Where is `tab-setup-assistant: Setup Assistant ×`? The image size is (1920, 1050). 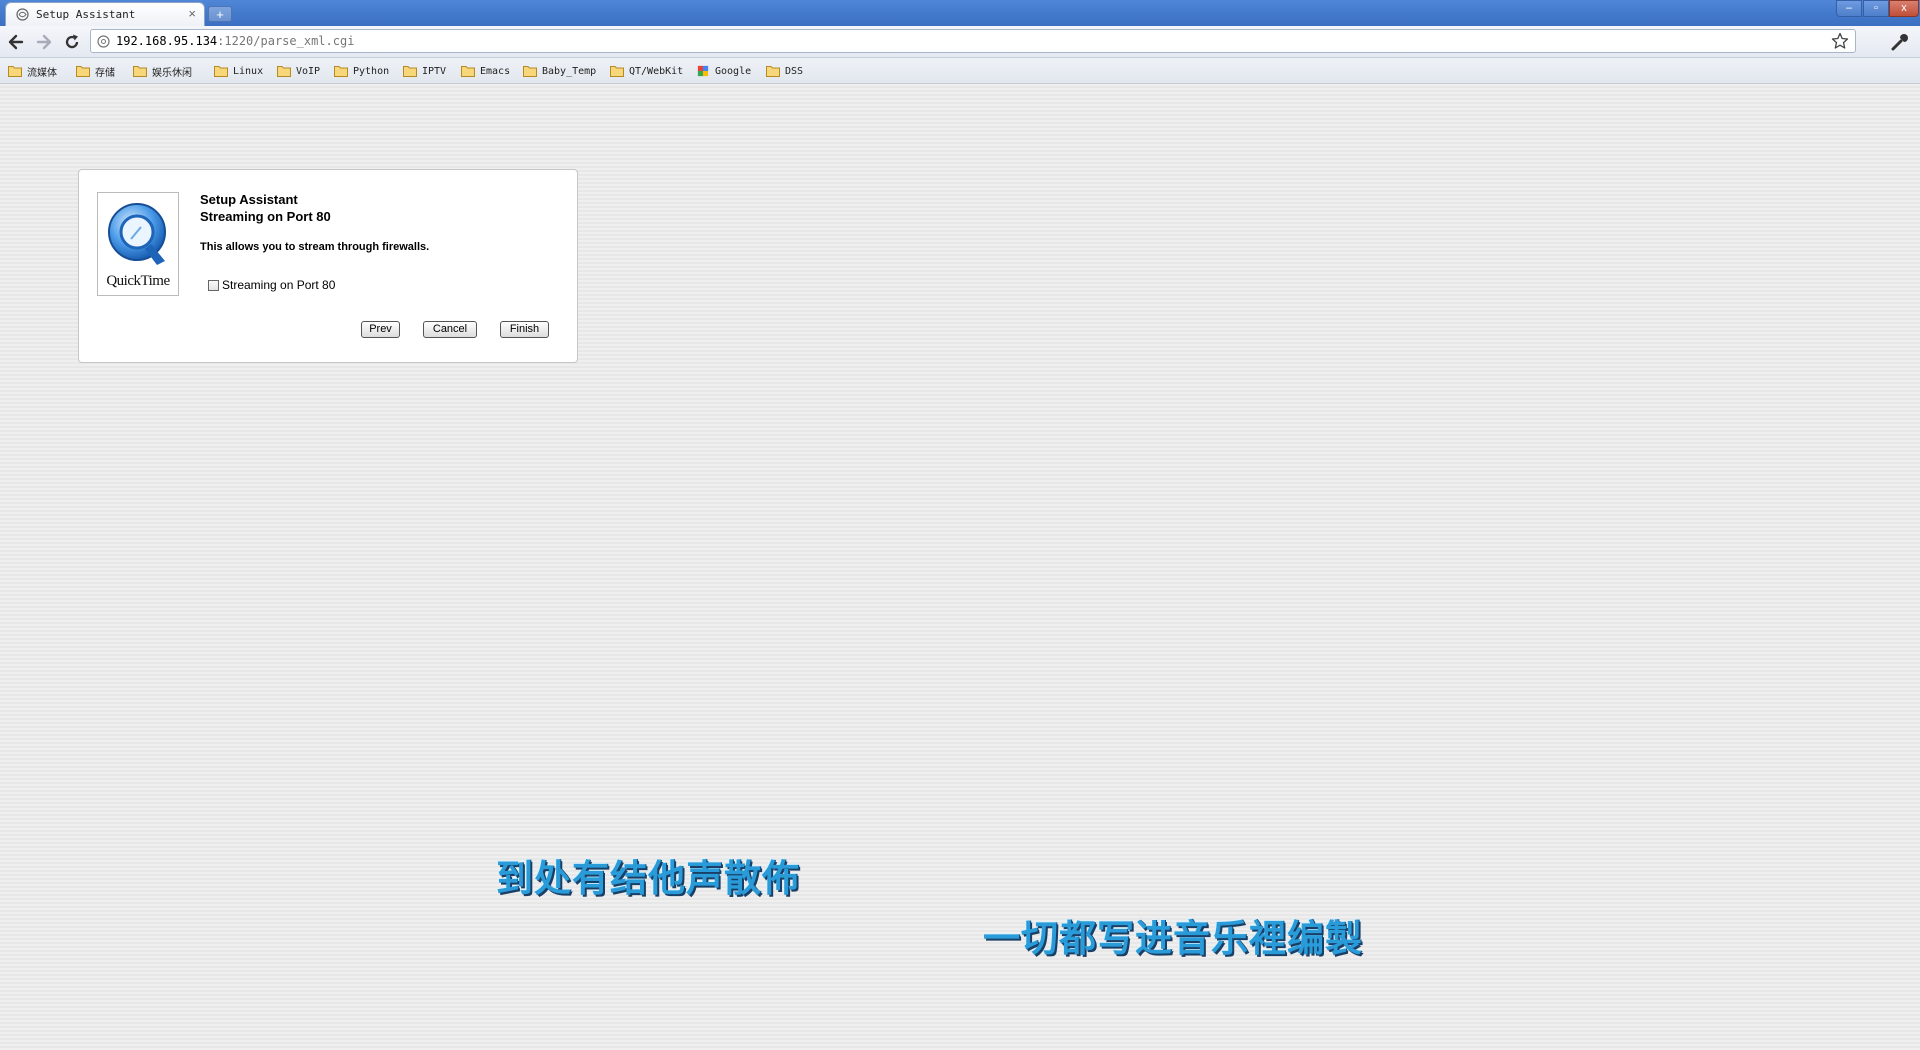
tab-setup-assistant: Setup Assistant × is located at coordinates (105, 14).